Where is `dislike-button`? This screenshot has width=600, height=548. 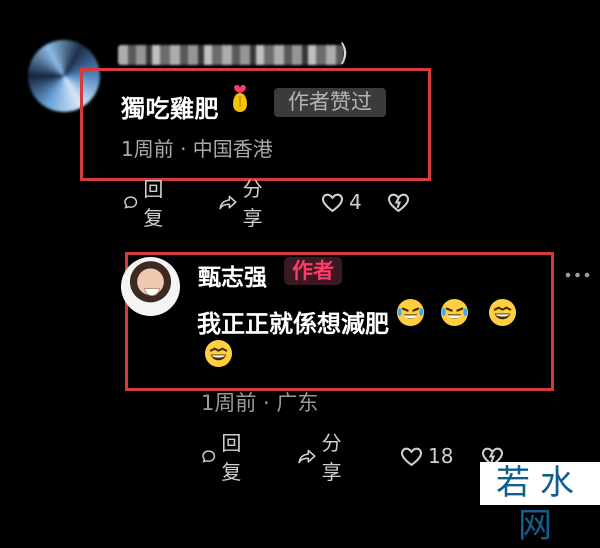
dislike-button is located at coordinates (398, 202).